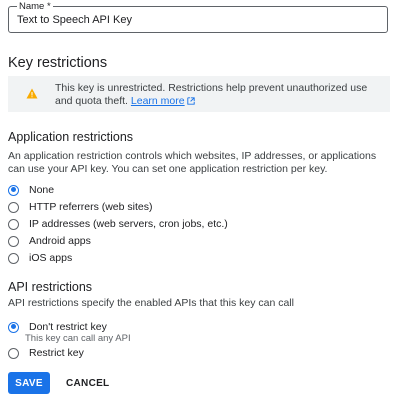 The width and height of the screenshot is (400, 400). What do you see at coordinates (71, 137) in the screenshot?
I see `application-restrictions-heading: Application restrictions` at bounding box center [71, 137].